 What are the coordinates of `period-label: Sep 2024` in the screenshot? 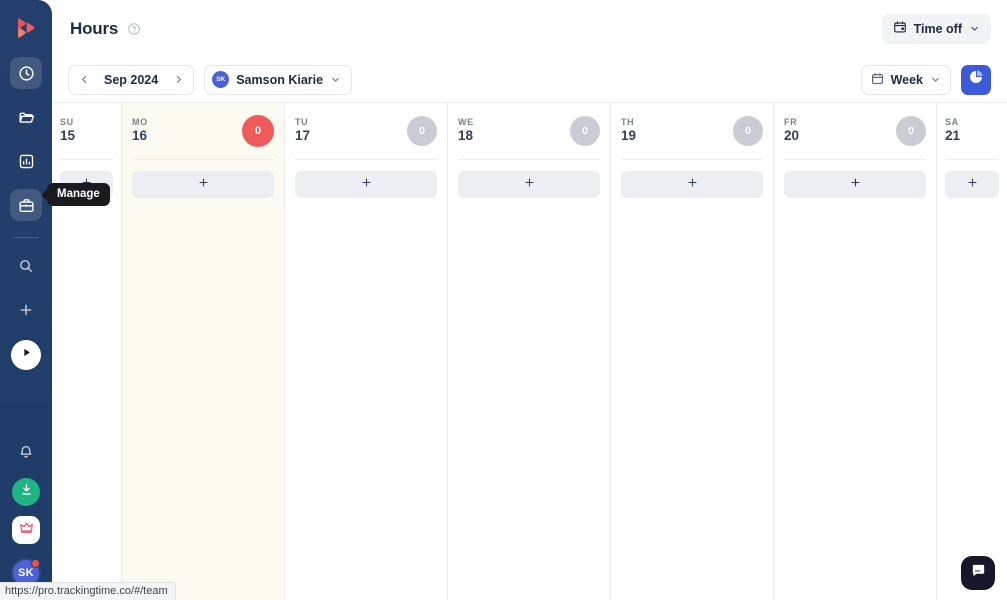 It's located at (131, 79).